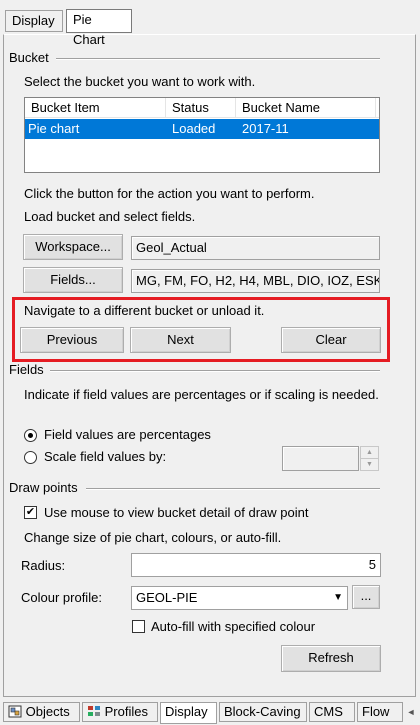 The width and height of the screenshot is (420, 725). Describe the element at coordinates (105, 457) in the screenshot. I see `scale-radio-label: Scale field values by:` at that location.